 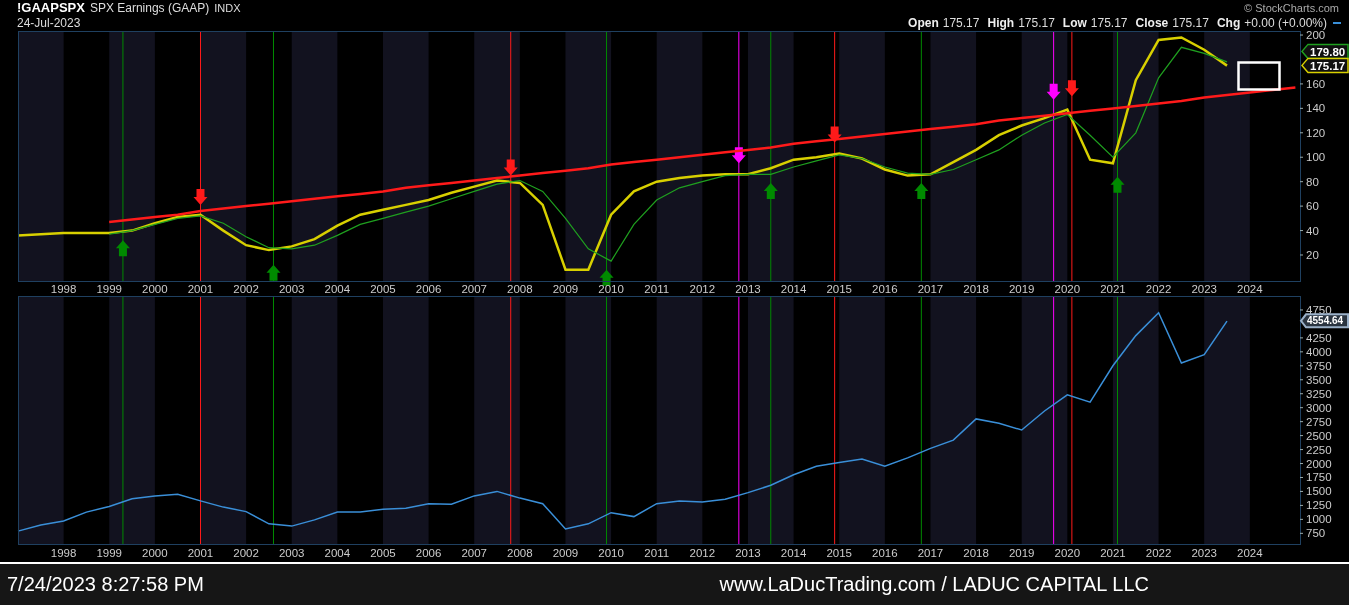 I want to click on copyright-label: © StockCharts.com, so click(x=1292, y=8).